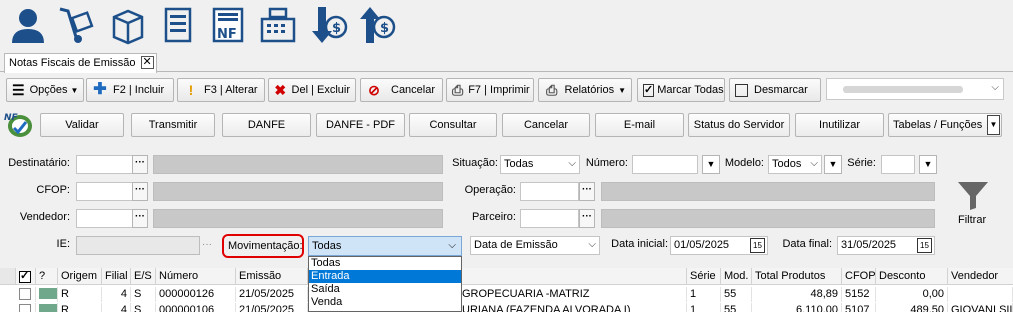  Describe the element at coordinates (587, 218) in the screenshot. I see `parceiro-lookup-button: ···` at that location.